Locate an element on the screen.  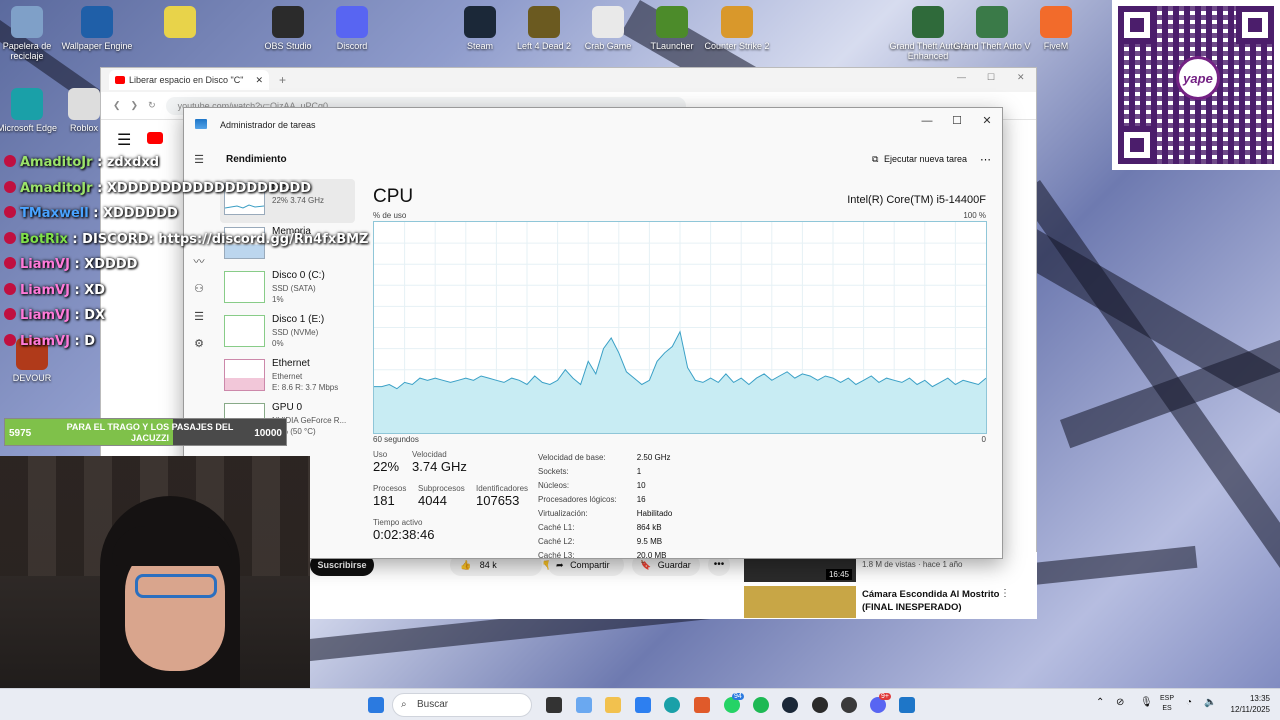
language-indicator: ESP ES is located at coordinates (1167, 704).